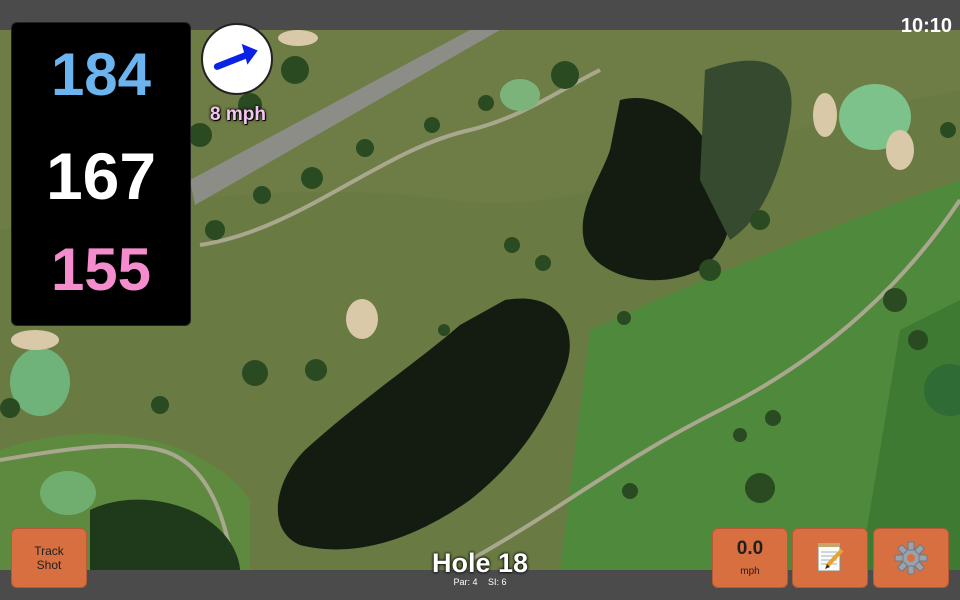 Image resolution: width=960 pixels, height=600 pixels. What do you see at coordinates (101, 74) in the screenshot?
I see `distance-back: 184` at bounding box center [101, 74].